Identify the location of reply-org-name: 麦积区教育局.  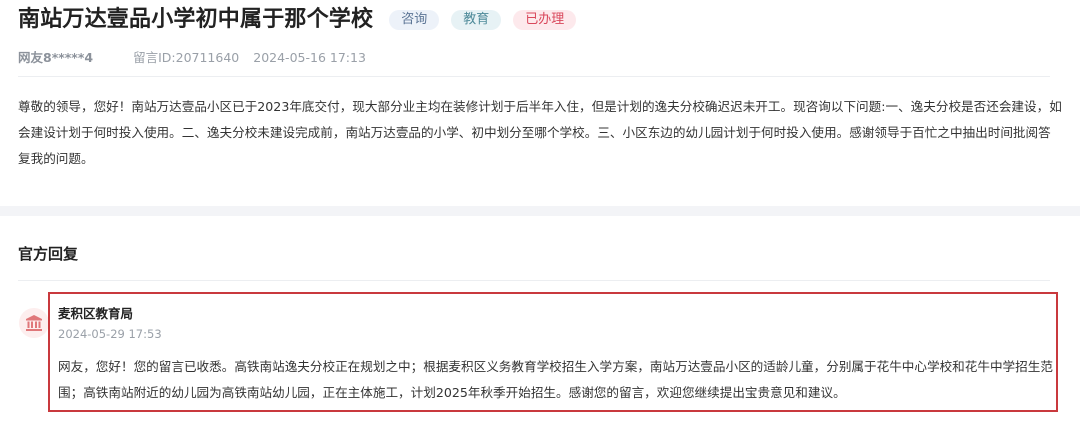
(96, 313).